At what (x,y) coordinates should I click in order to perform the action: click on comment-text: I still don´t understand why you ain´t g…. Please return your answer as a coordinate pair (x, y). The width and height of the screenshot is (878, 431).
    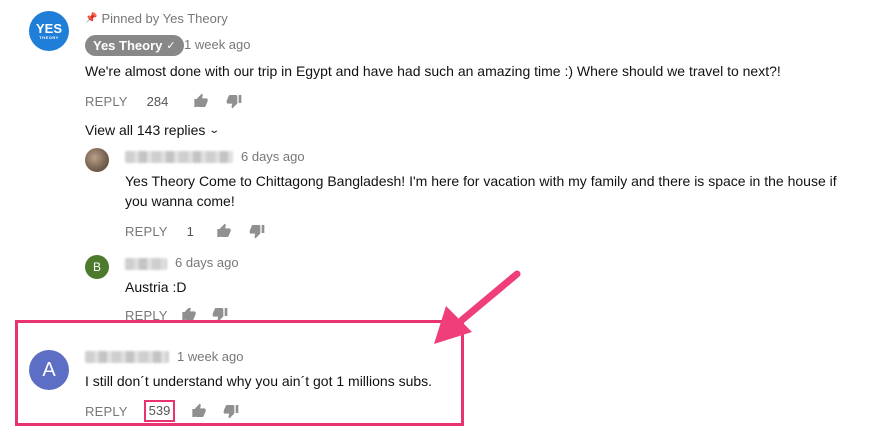
    Looking at the image, I should click on (259, 381).